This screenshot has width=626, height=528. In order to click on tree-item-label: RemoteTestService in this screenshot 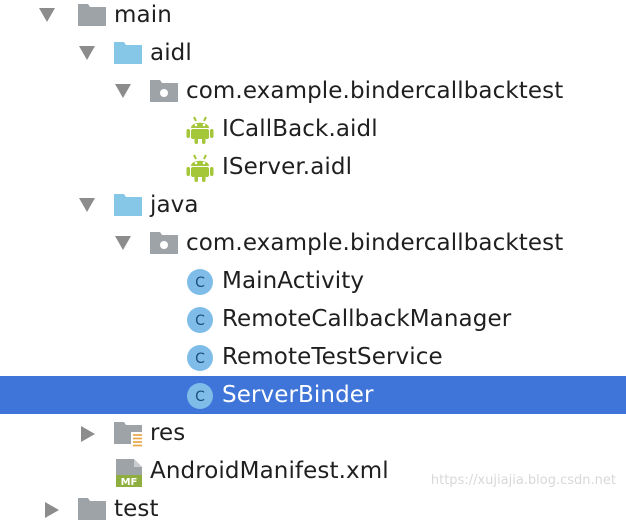, I will do `click(332, 357)`.